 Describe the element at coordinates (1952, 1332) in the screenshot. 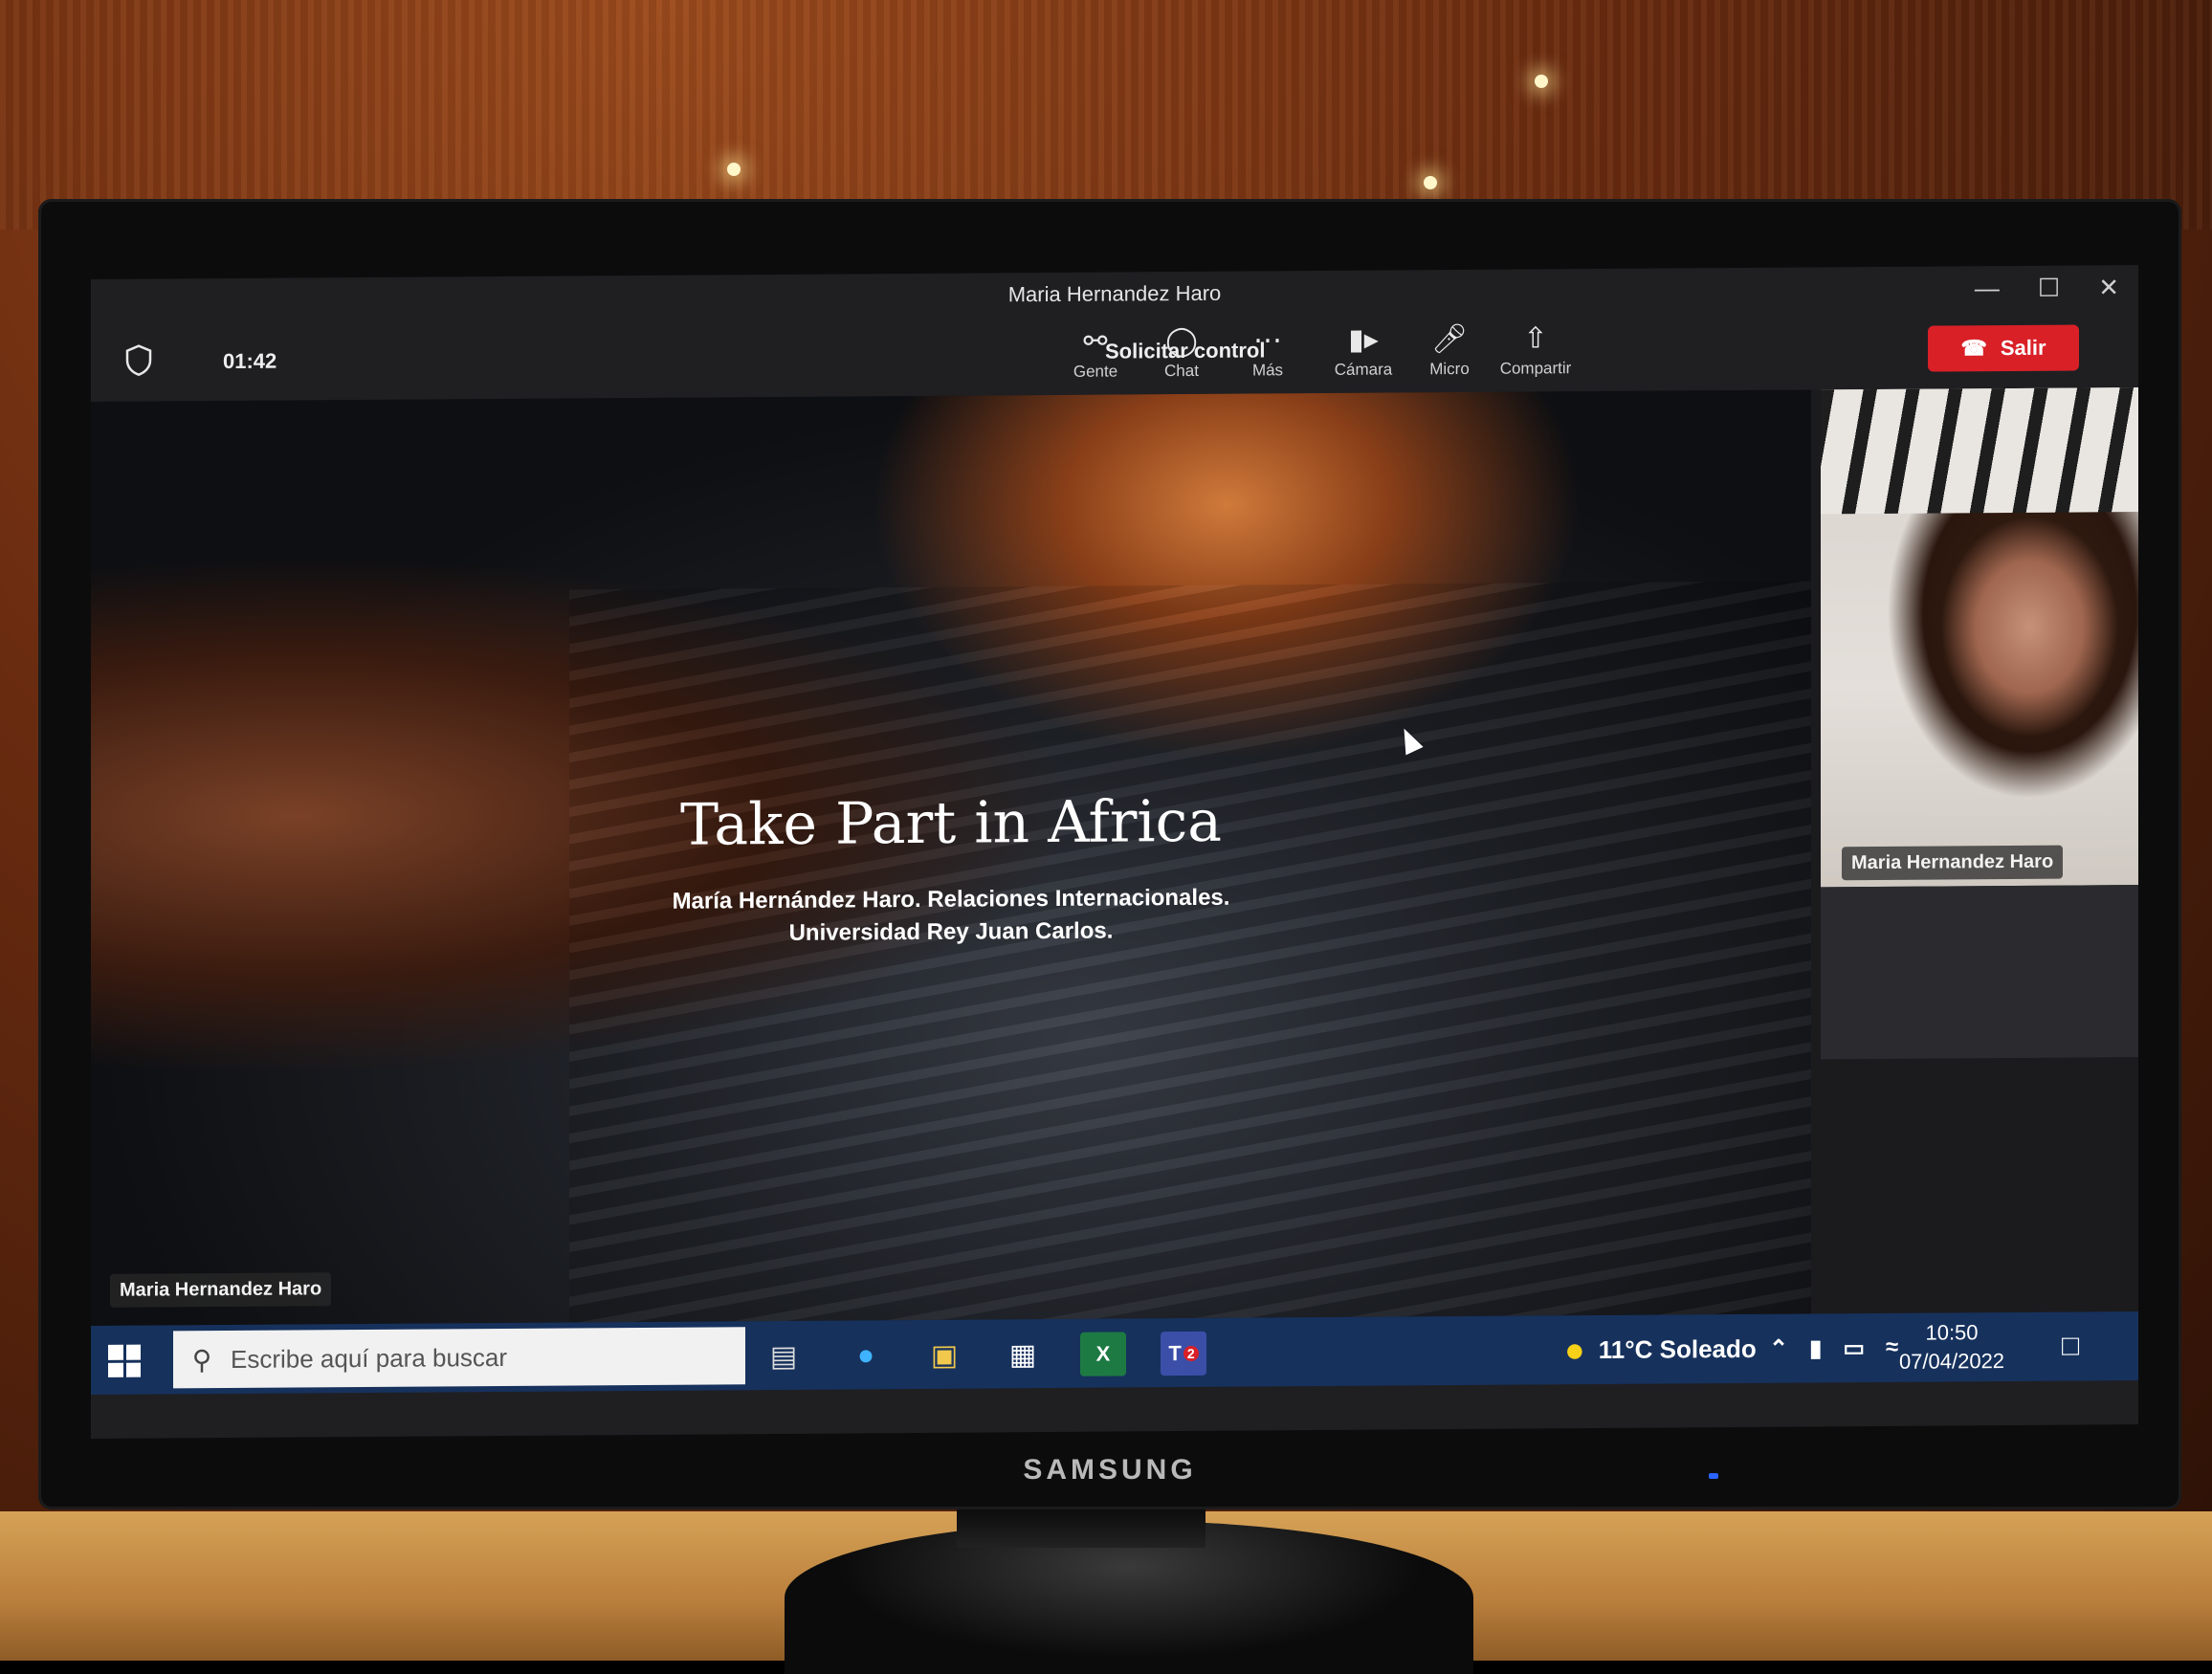

I see `clock-time: 10:50` at that location.